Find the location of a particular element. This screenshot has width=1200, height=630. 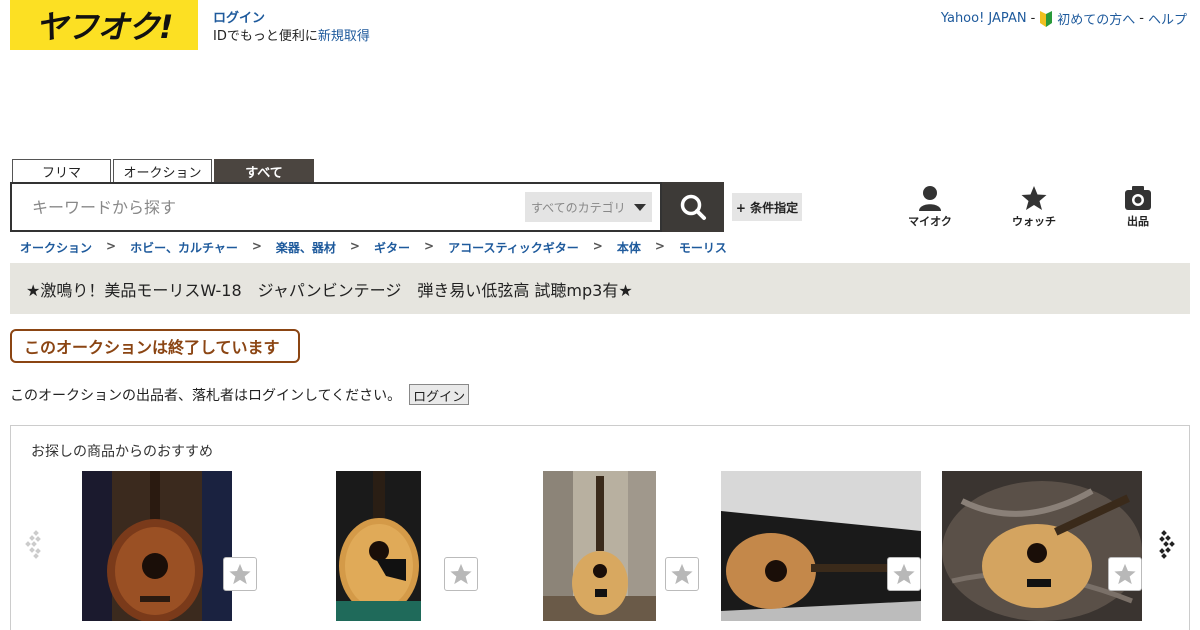

search-button is located at coordinates (693, 207).